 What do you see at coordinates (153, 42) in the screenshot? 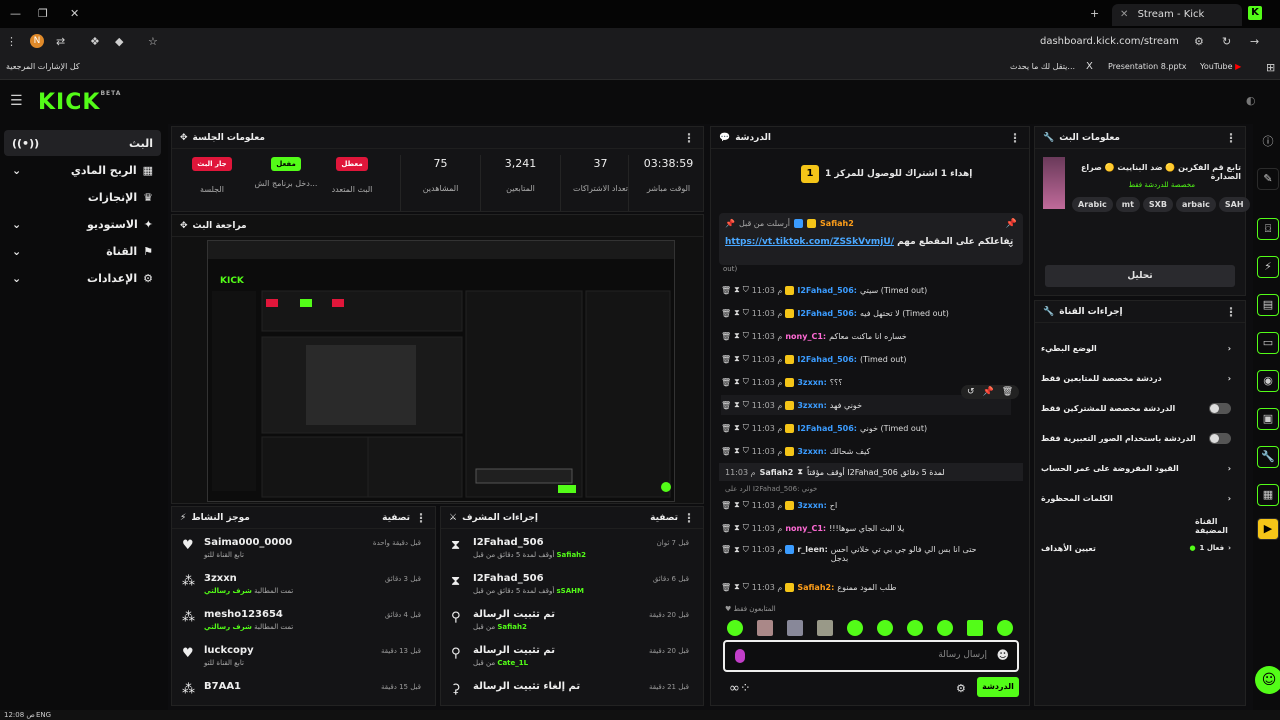
I see `star-icon: ☆` at bounding box center [153, 42].